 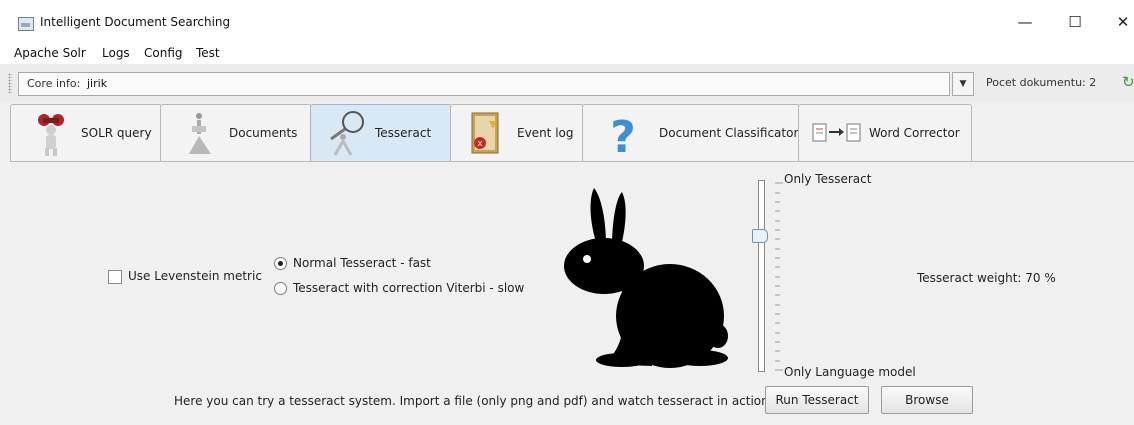 What do you see at coordinates (51, 135) in the screenshot?
I see `binoculars-icon` at bounding box center [51, 135].